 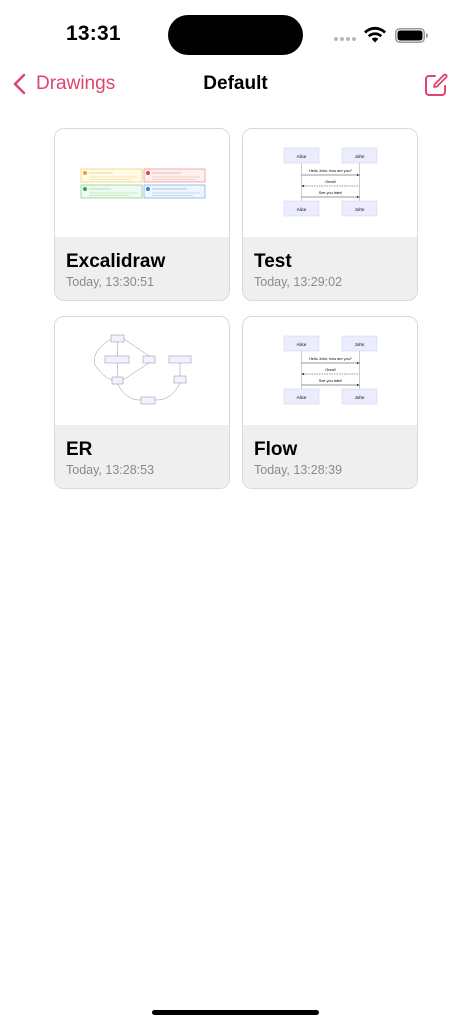 I want to click on drawing-card-er: ER Today, 13:28:53, so click(x=142, y=402).